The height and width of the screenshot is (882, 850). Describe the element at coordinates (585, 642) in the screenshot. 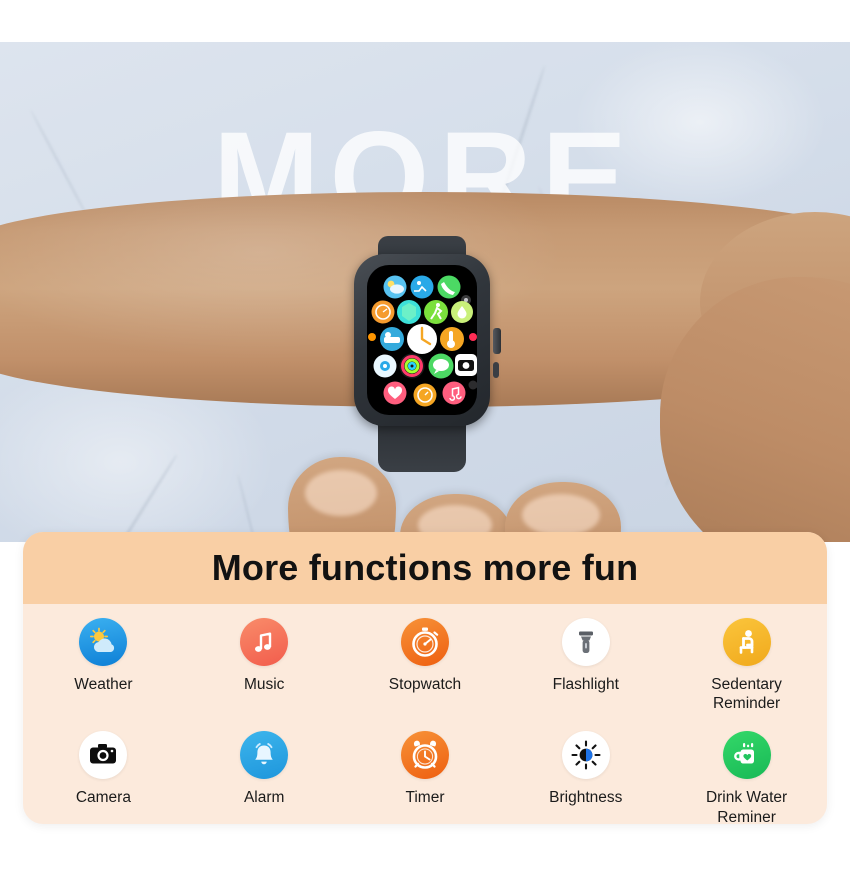

I see `flashlight-icon` at that location.